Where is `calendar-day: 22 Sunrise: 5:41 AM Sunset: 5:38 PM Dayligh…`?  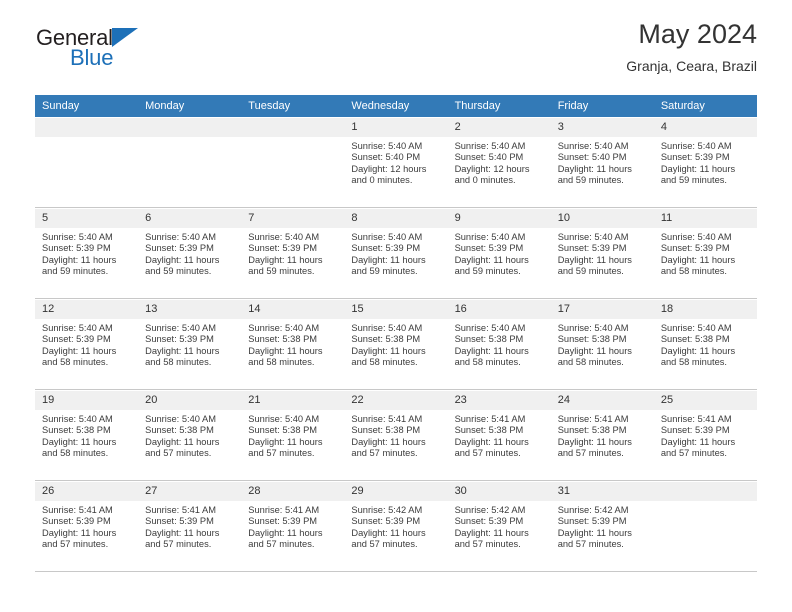
calendar-day: 22 Sunrise: 5:41 AM Sunset: 5:38 PM Dayligh… is located at coordinates (396, 435).